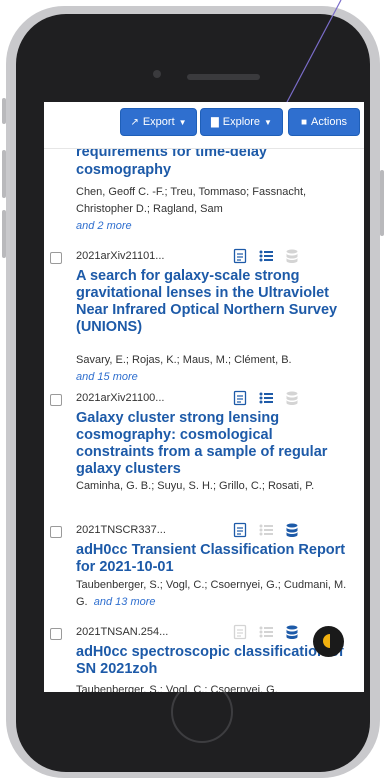  Describe the element at coordinates (329, 122) in the screenshot. I see `actions-label: Actions` at that location.